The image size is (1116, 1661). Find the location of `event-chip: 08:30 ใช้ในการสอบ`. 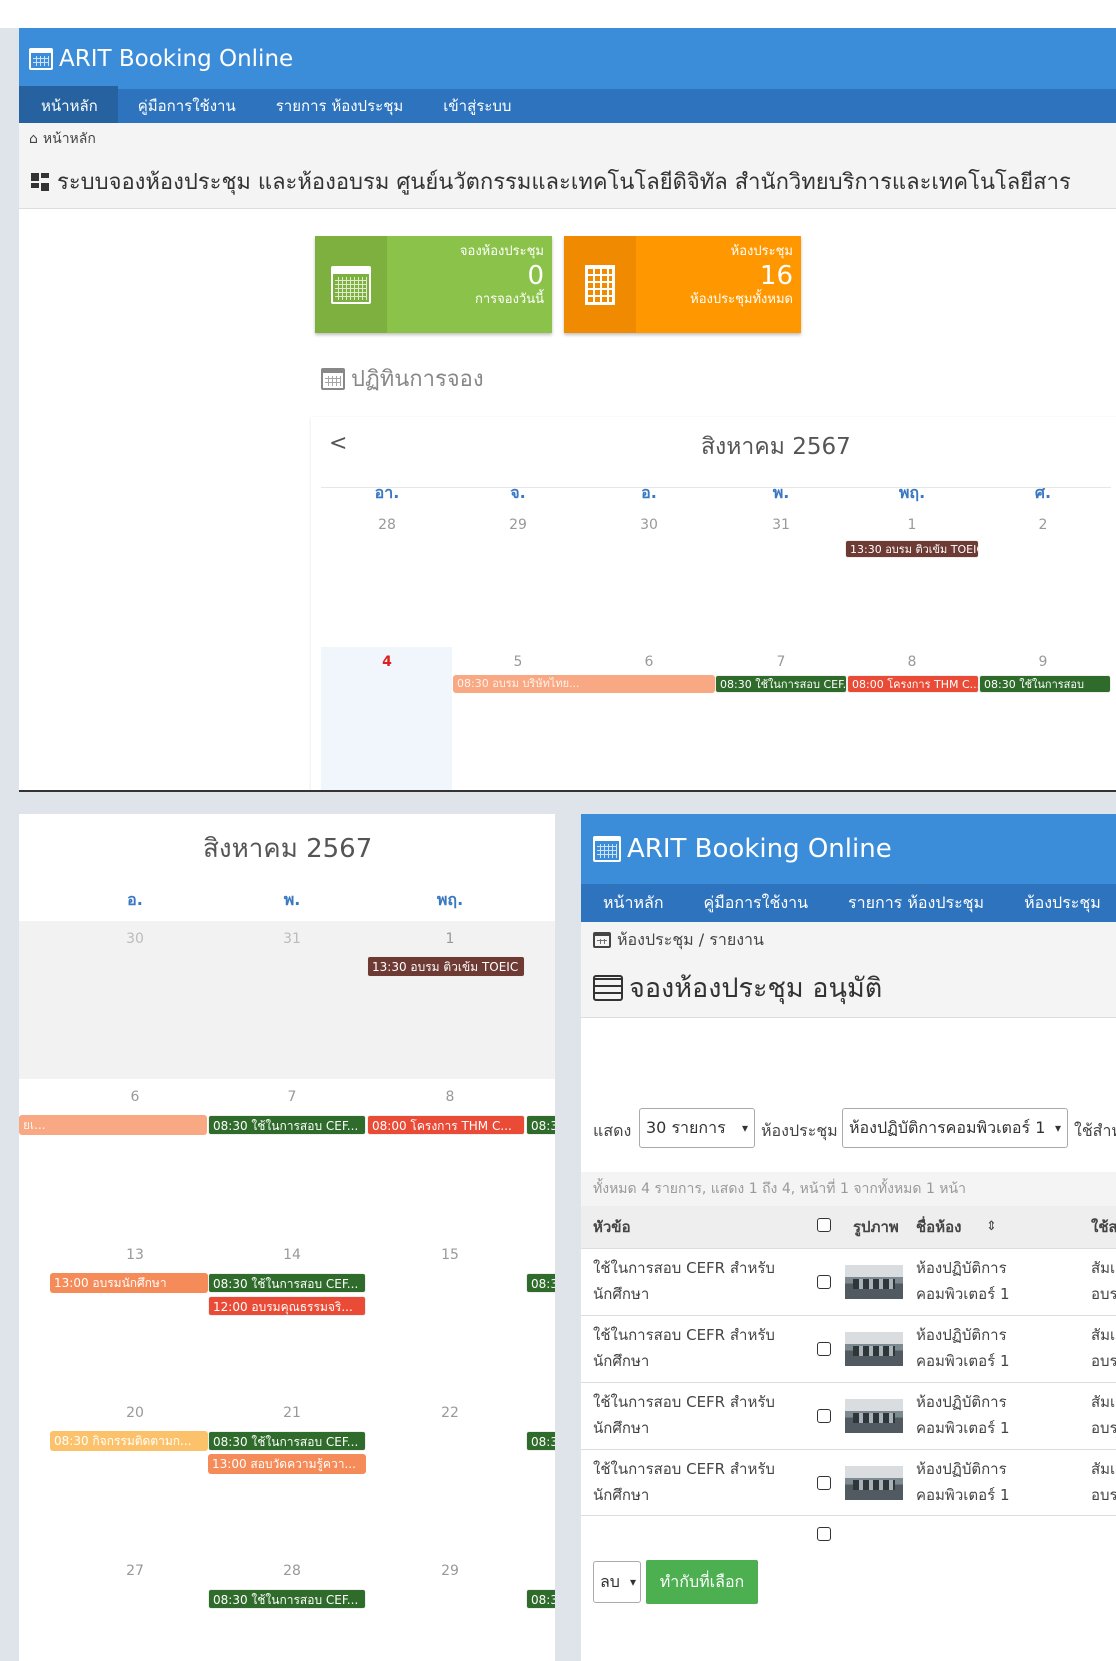

event-chip: 08:30 ใช้ในการสอบ is located at coordinates (1045, 684).